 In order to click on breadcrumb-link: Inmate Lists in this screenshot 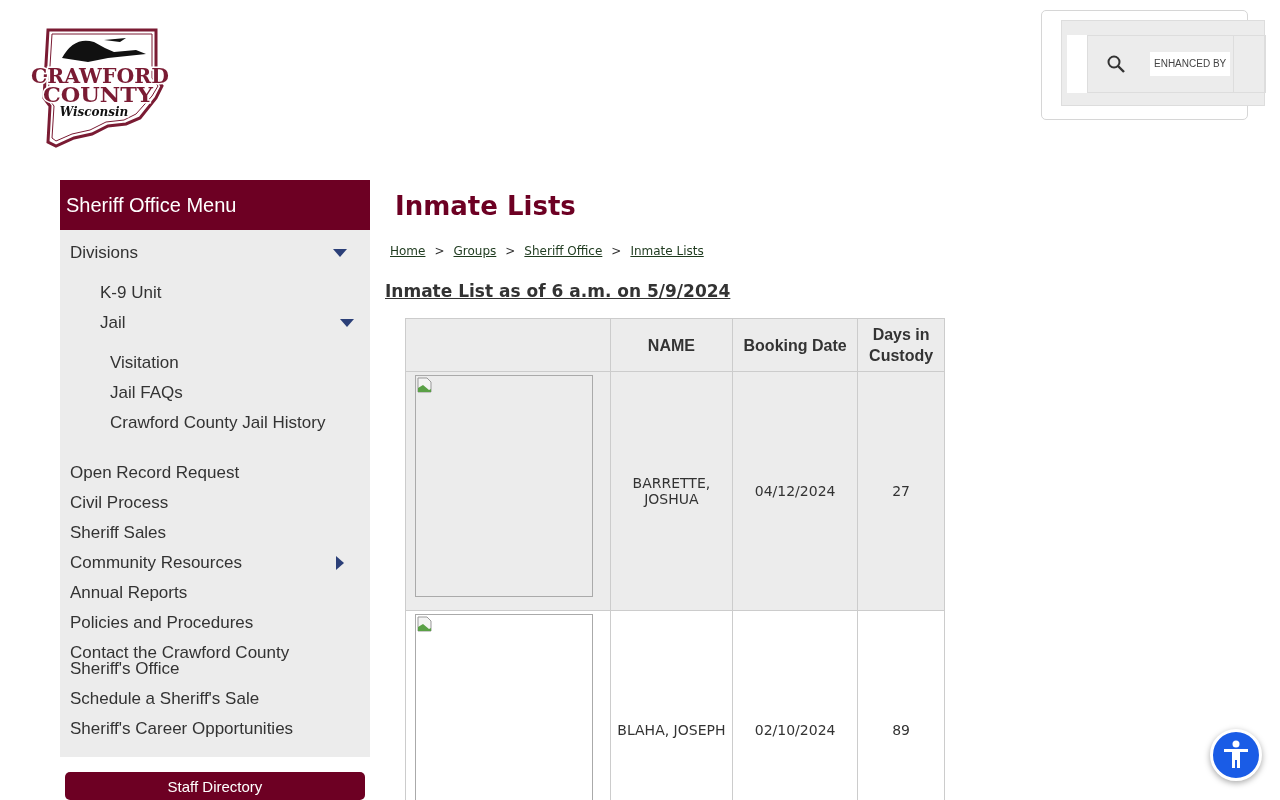, I will do `click(667, 251)`.